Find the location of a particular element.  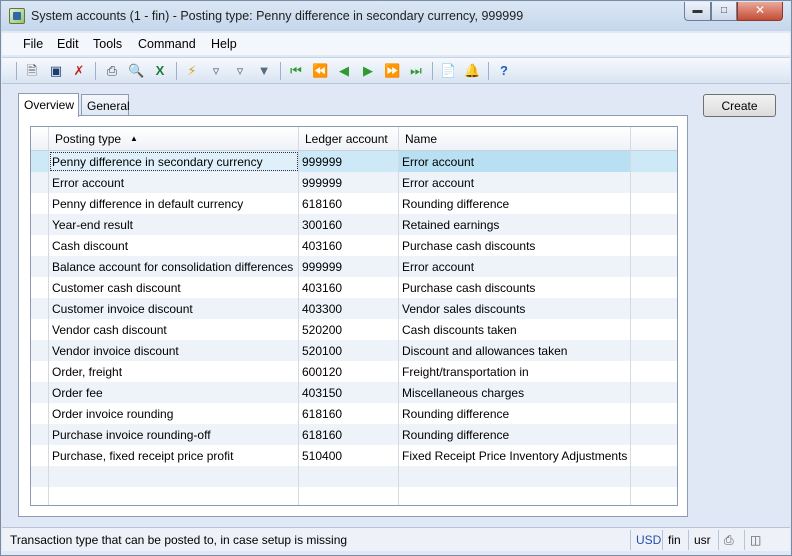

name-cell: Purchase cash discounts is located at coordinates (515, 287).